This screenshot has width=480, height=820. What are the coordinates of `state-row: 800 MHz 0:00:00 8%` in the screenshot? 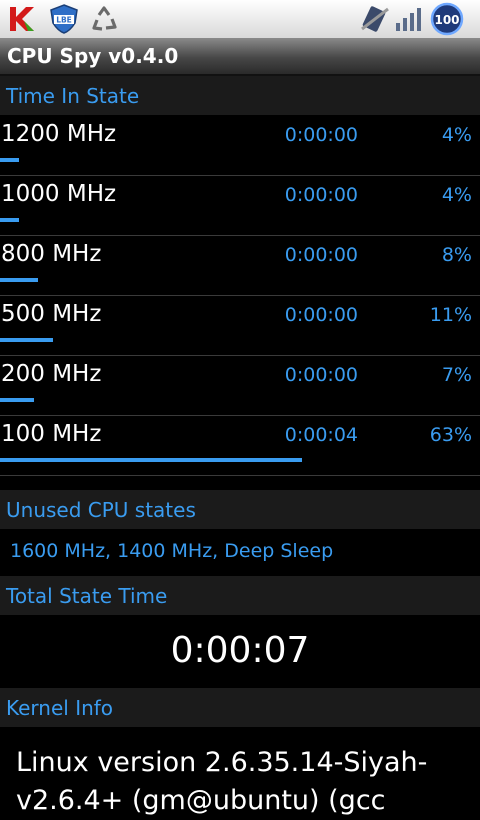 It's located at (240, 265).